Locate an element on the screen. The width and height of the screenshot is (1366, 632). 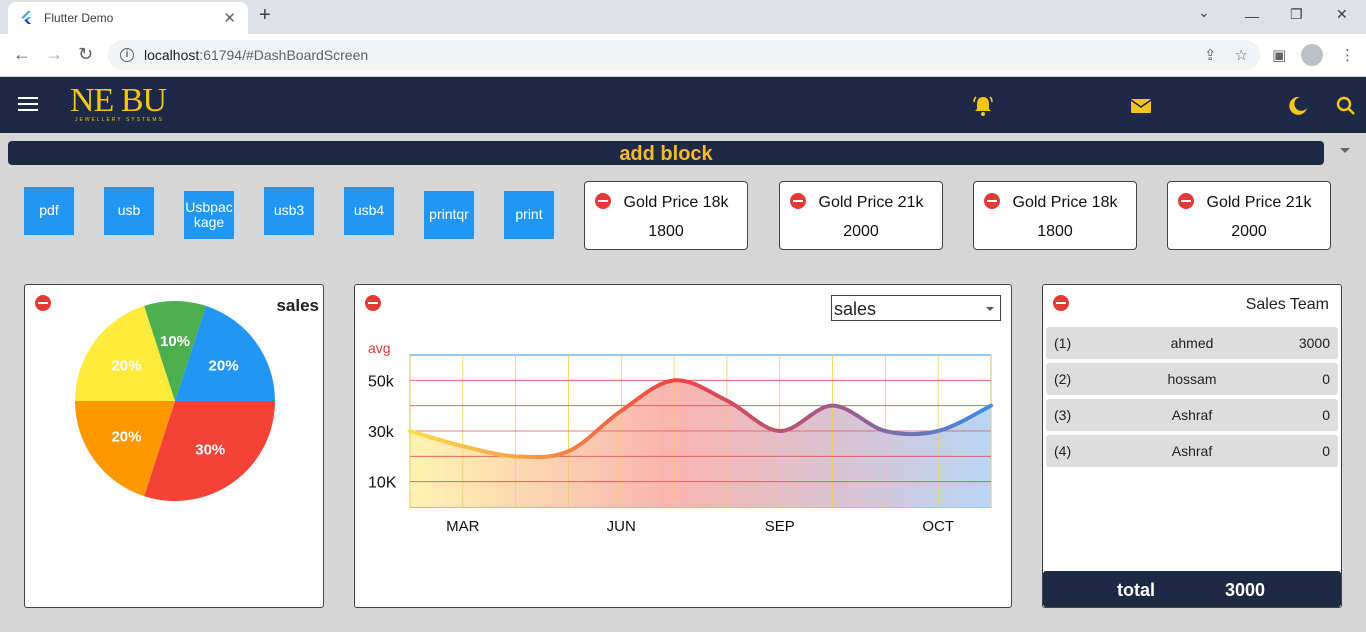
tab-search-chevron-icon: ⌄ is located at coordinates (1204, 12).